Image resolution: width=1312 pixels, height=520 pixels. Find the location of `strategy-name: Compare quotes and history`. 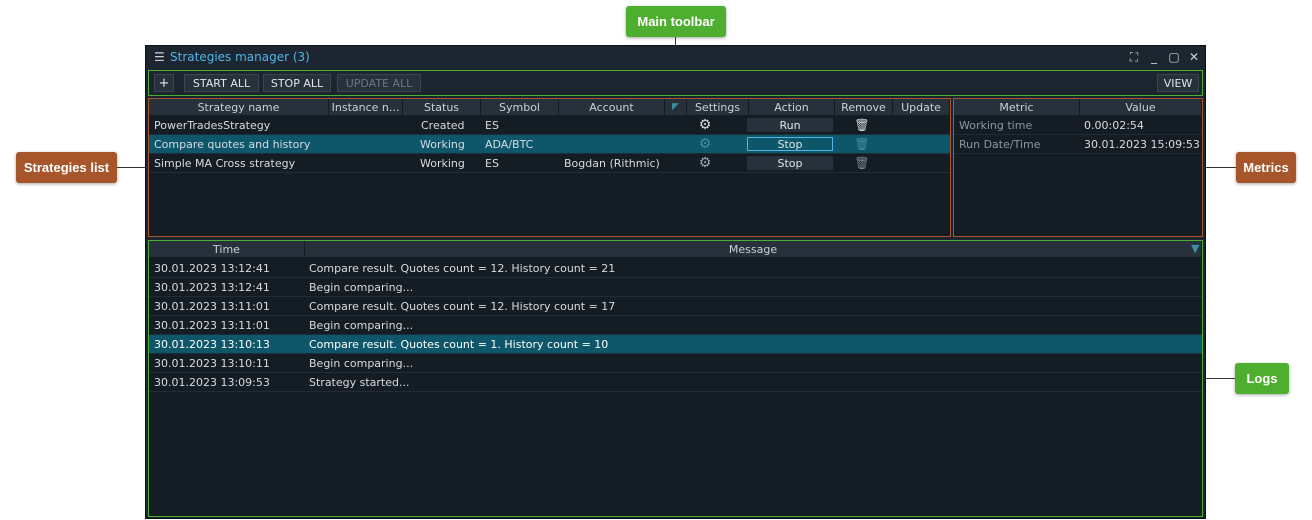

strategy-name: Compare quotes and history is located at coordinates (232, 144).